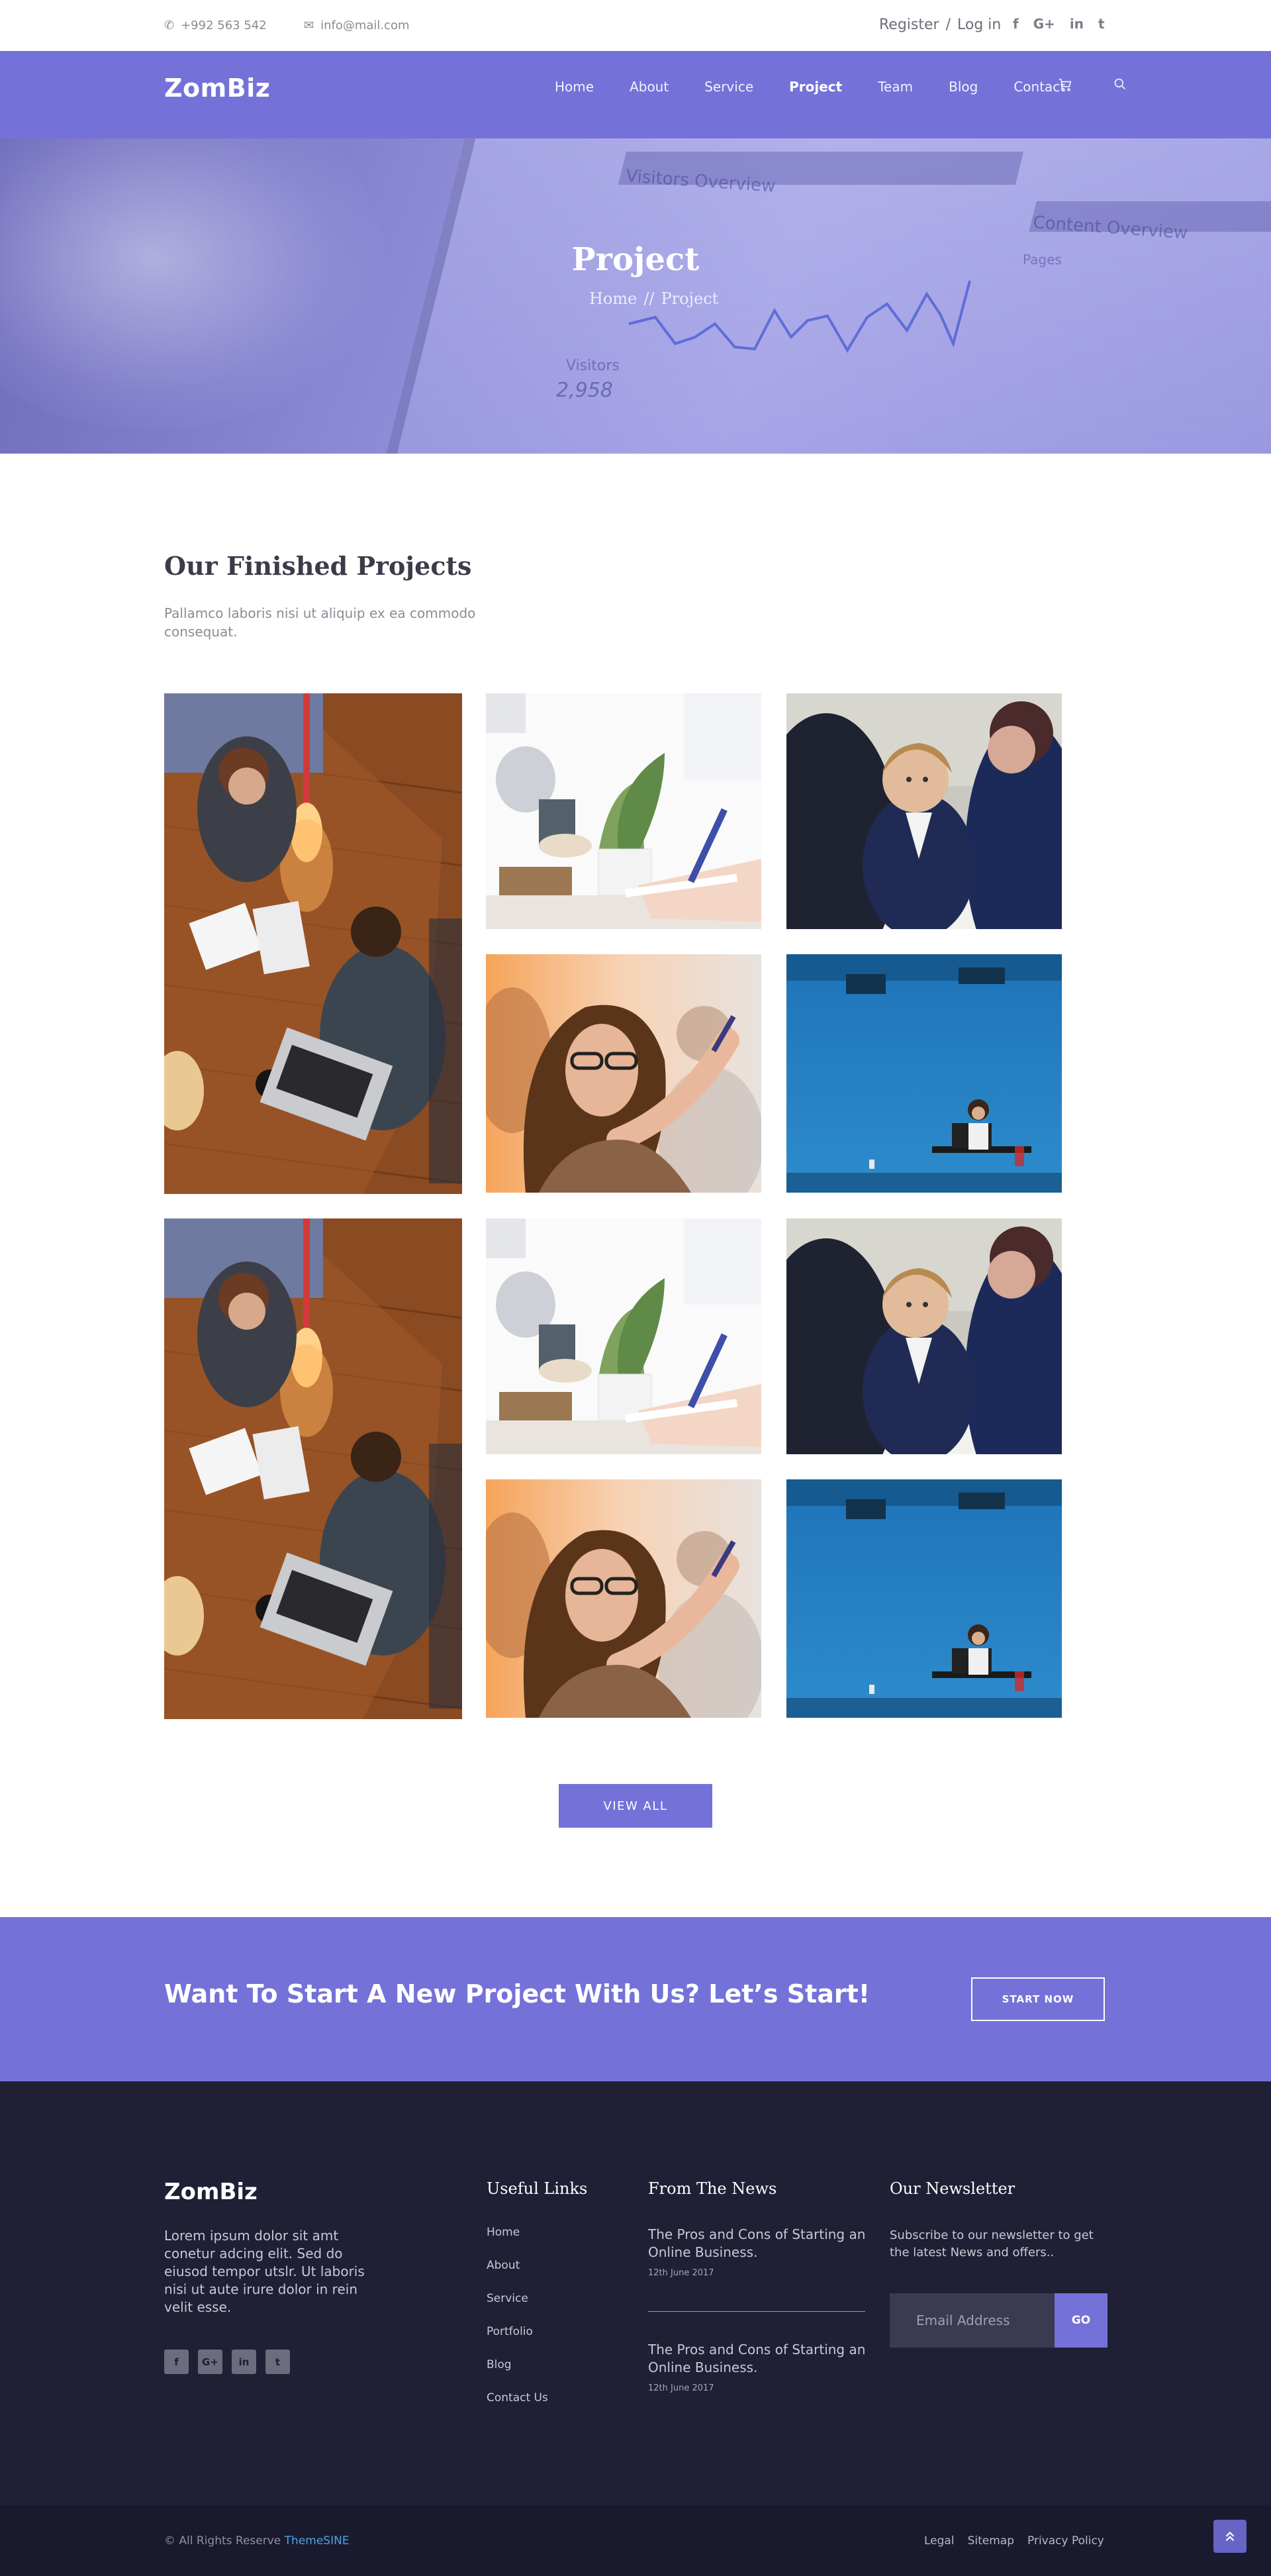 This screenshot has height=2576, width=1271. What do you see at coordinates (613, 298) in the screenshot?
I see `breadcrumb-home: Home` at bounding box center [613, 298].